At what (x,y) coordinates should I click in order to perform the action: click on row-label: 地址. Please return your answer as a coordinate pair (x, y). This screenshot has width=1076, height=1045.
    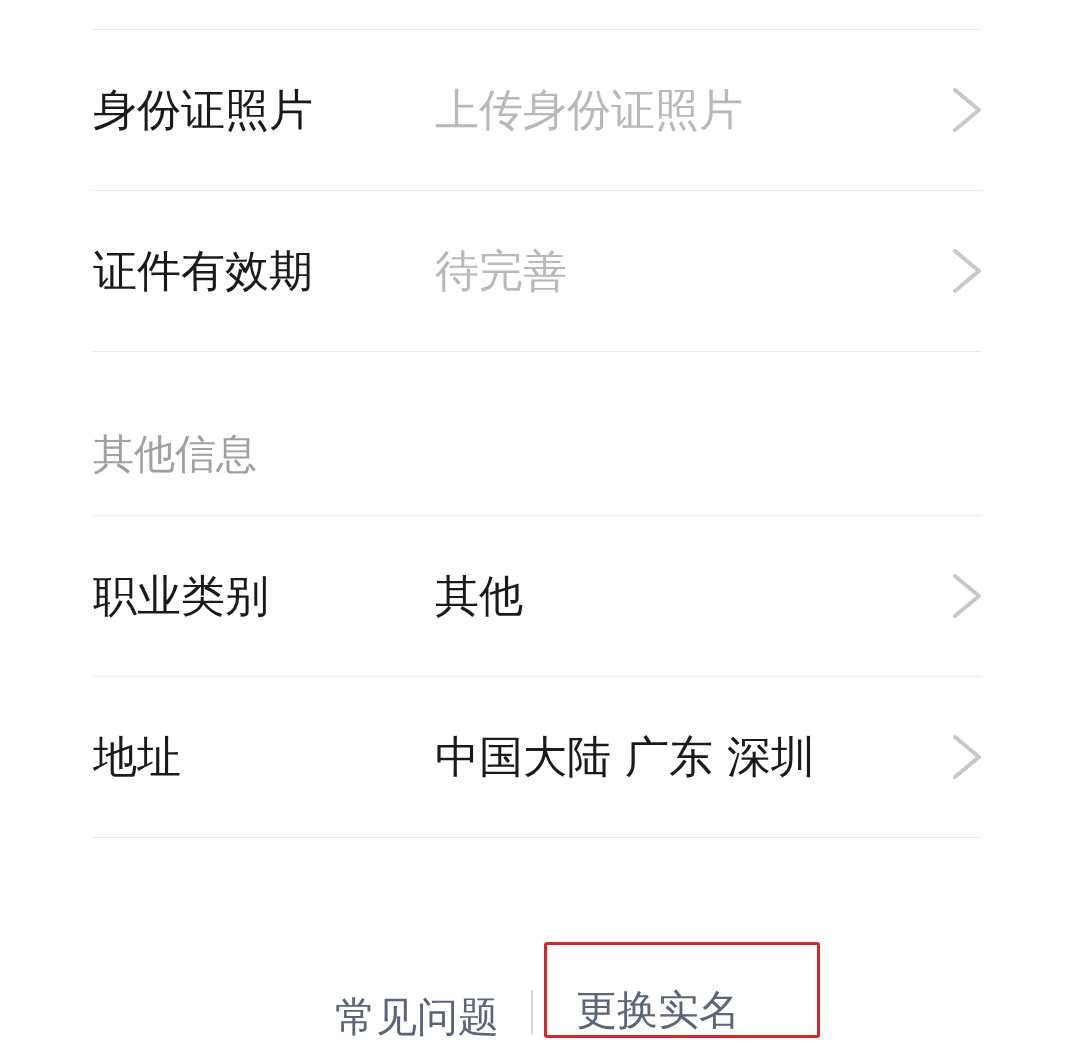
    Looking at the image, I should click on (137, 757).